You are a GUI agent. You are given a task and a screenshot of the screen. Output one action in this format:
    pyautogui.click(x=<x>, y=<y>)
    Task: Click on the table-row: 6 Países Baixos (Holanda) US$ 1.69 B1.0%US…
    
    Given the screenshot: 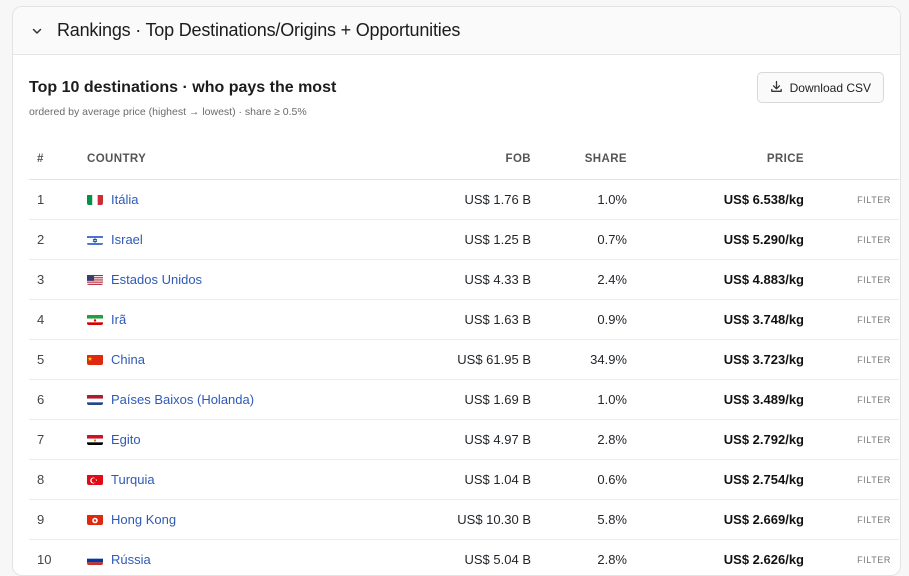 What is the action you would take?
    pyautogui.click(x=464, y=400)
    